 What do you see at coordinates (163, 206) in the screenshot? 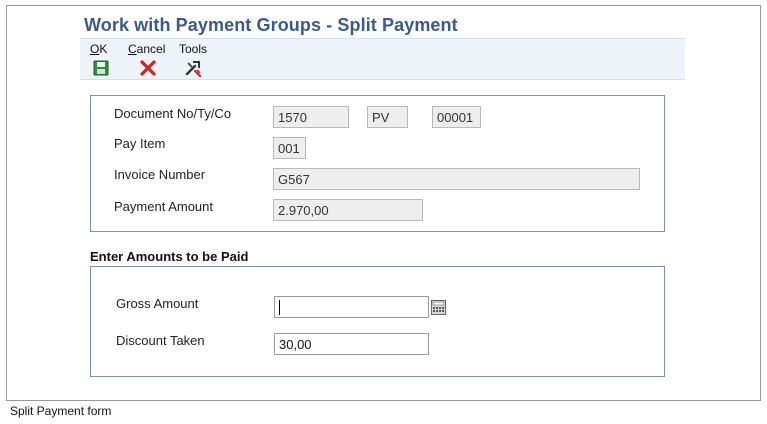
I see `payment-amount-label: Payment Amount` at bounding box center [163, 206].